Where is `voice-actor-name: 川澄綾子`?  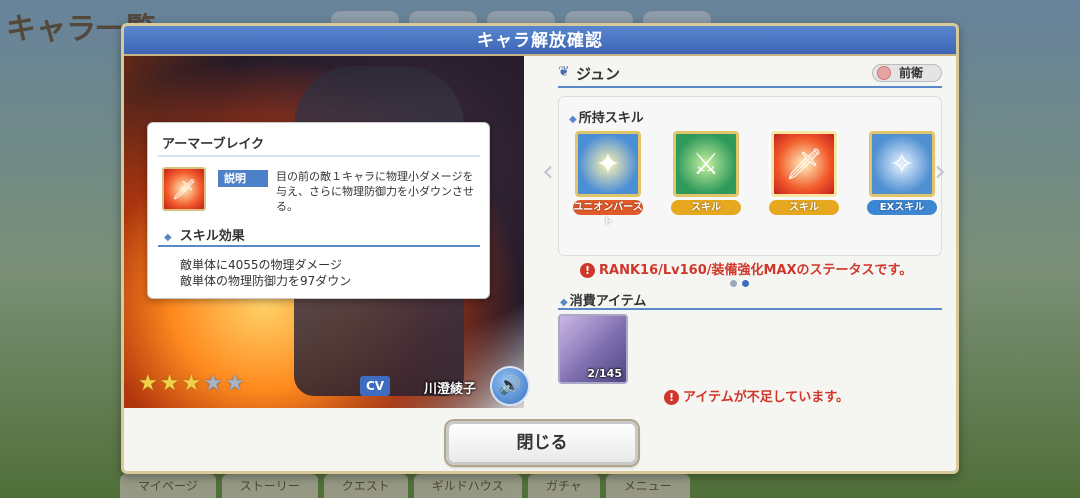
voice-actor-name: 川澄綾子 is located at coordinates (450, 389).